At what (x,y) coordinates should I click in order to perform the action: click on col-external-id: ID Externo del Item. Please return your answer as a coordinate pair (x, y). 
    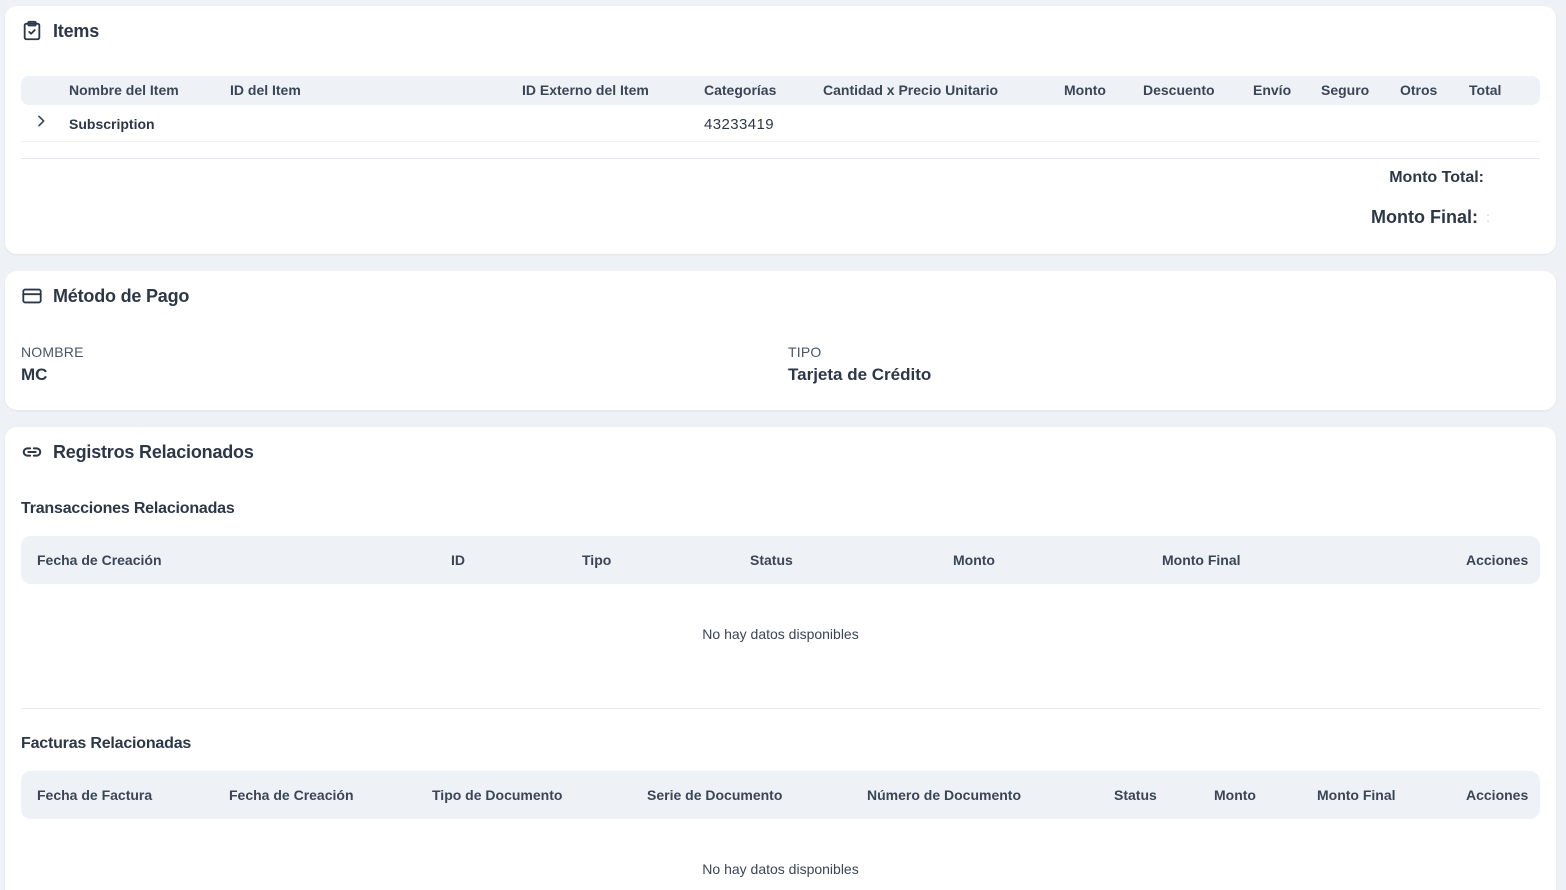
    Looking at the image, I should click on (585, 90).